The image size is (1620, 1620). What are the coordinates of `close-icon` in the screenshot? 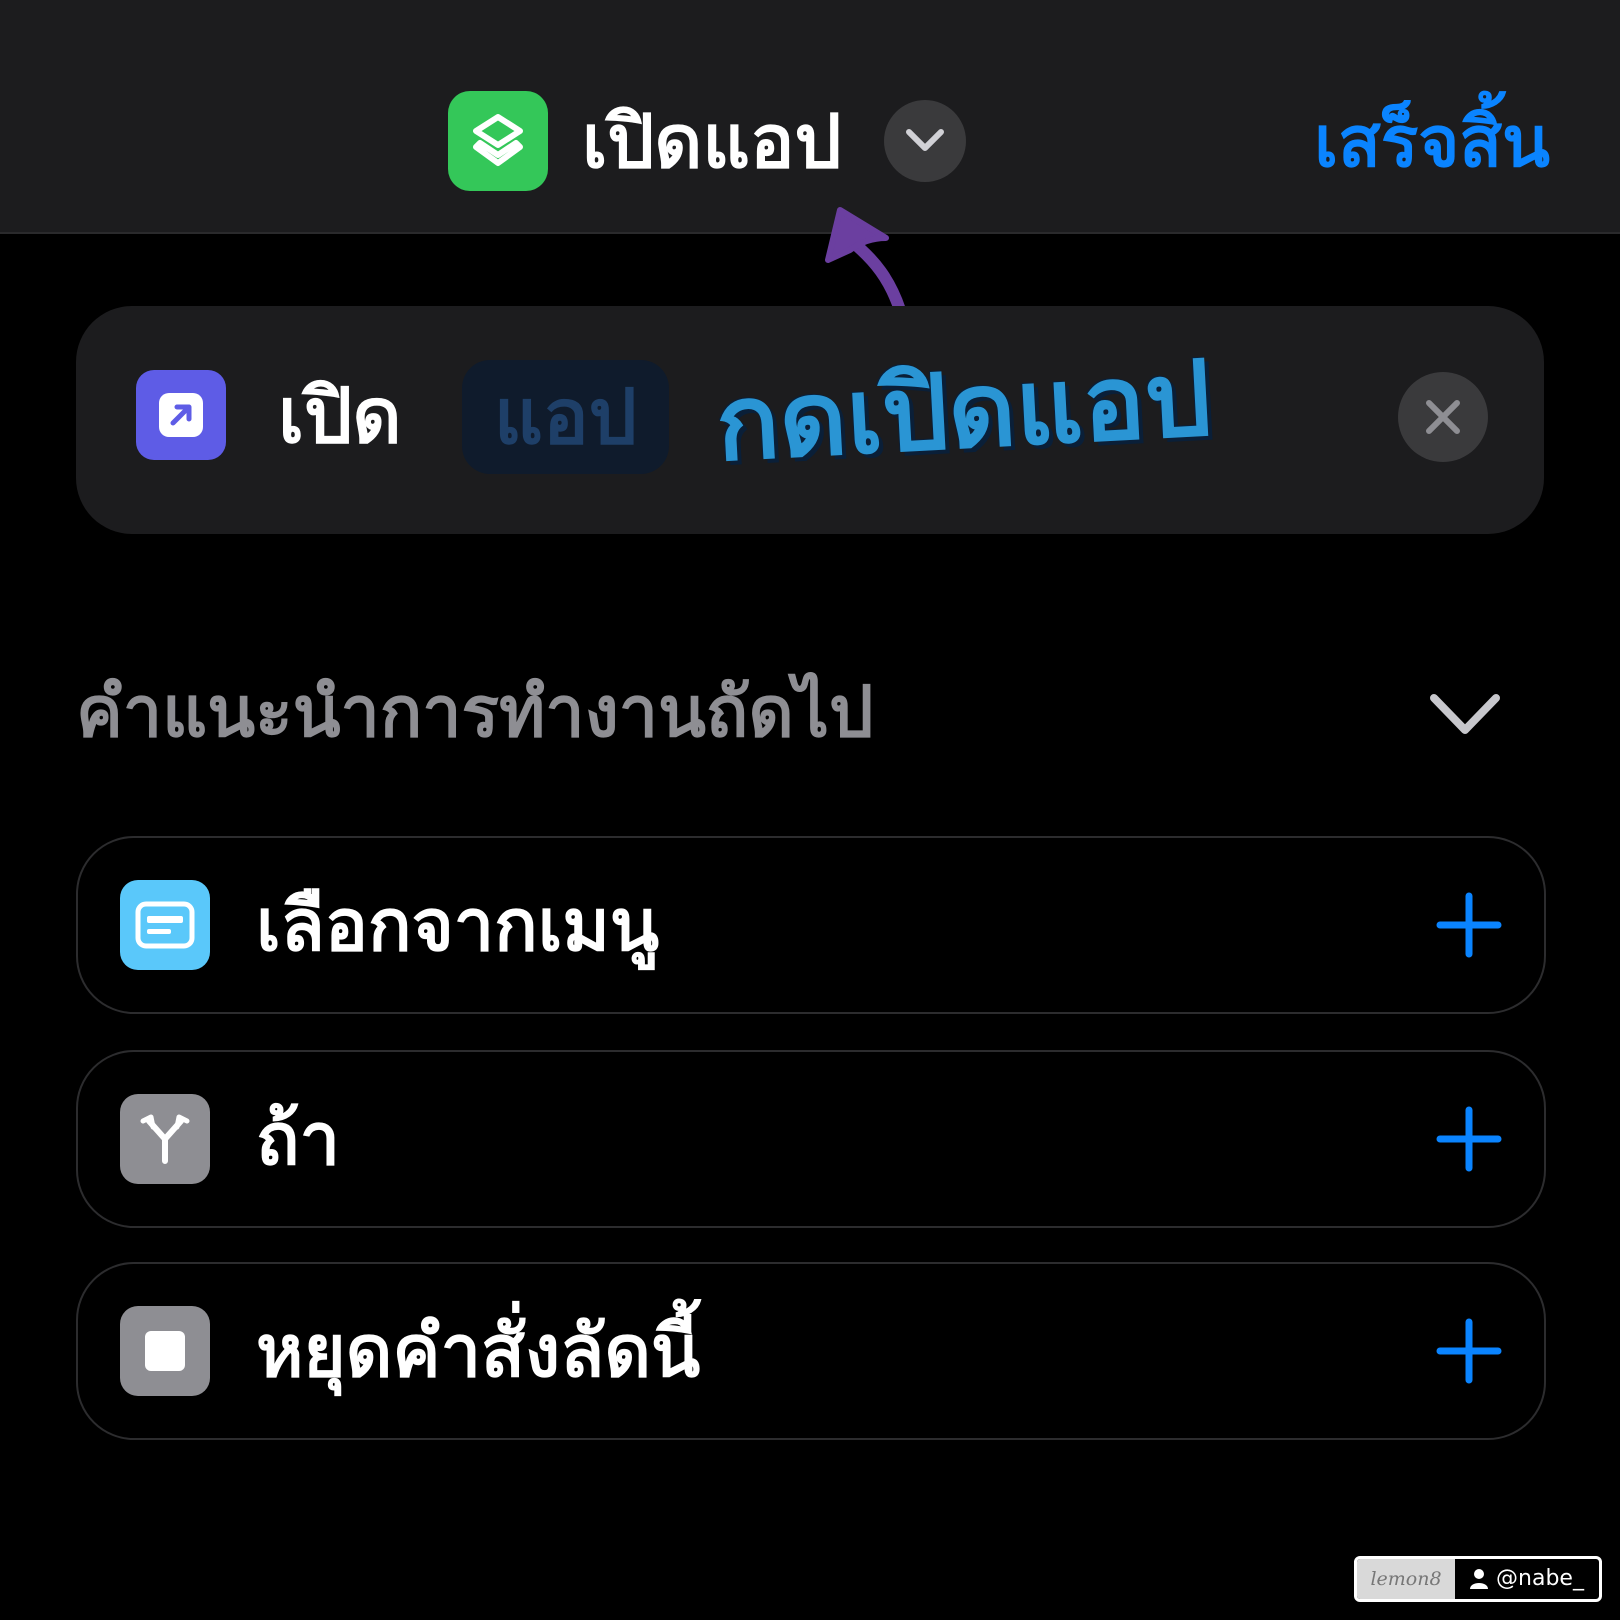 It's located at (1443, 417).